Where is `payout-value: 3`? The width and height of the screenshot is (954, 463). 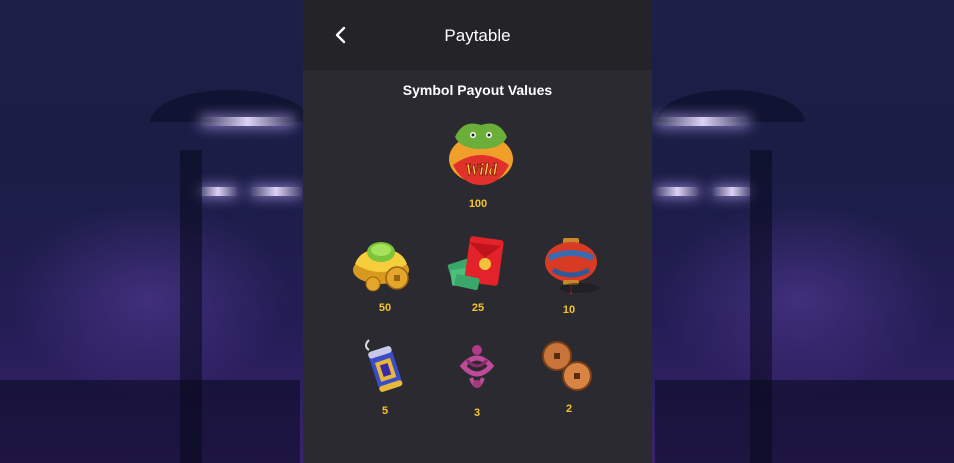
payout-value: 3 is located at coordinates (477, 413).